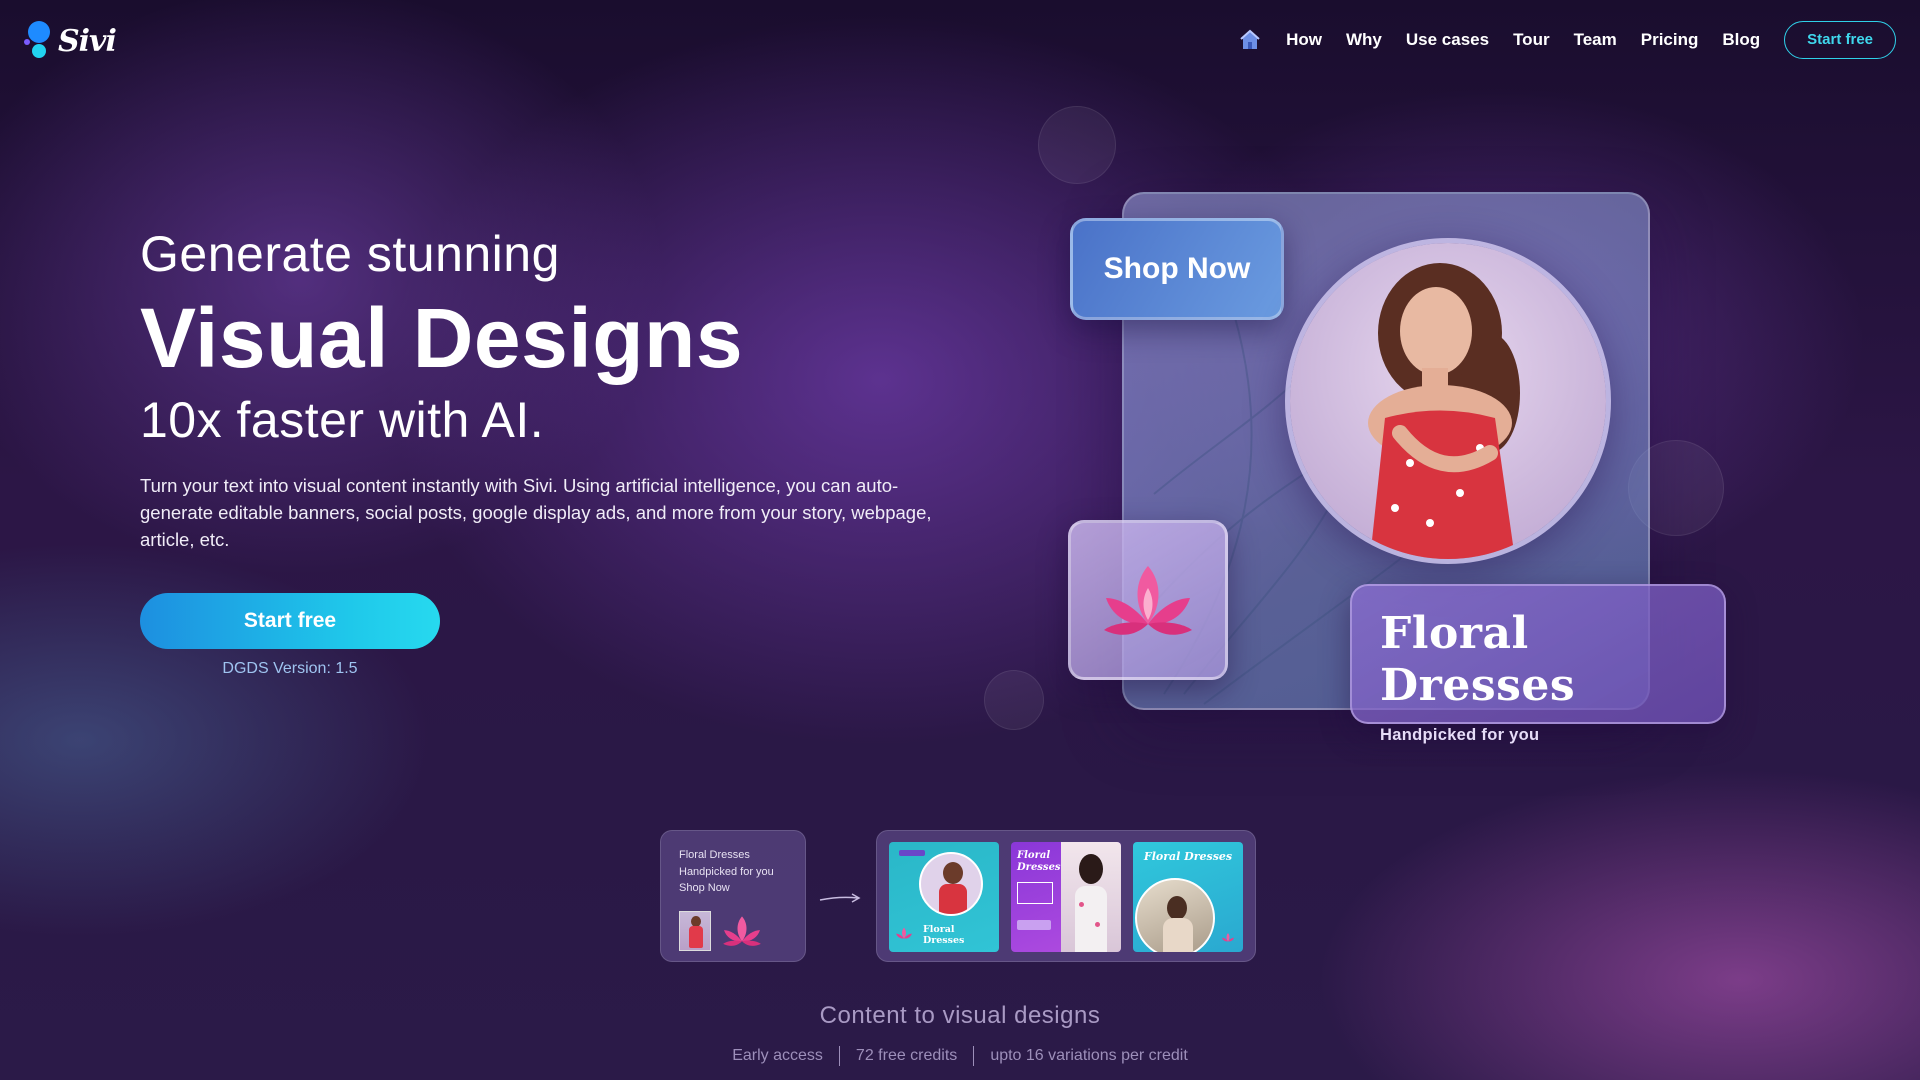 The width and height of the screenshot is (1920, 1080). I want to click on lotus-card, so click(1148, 600).